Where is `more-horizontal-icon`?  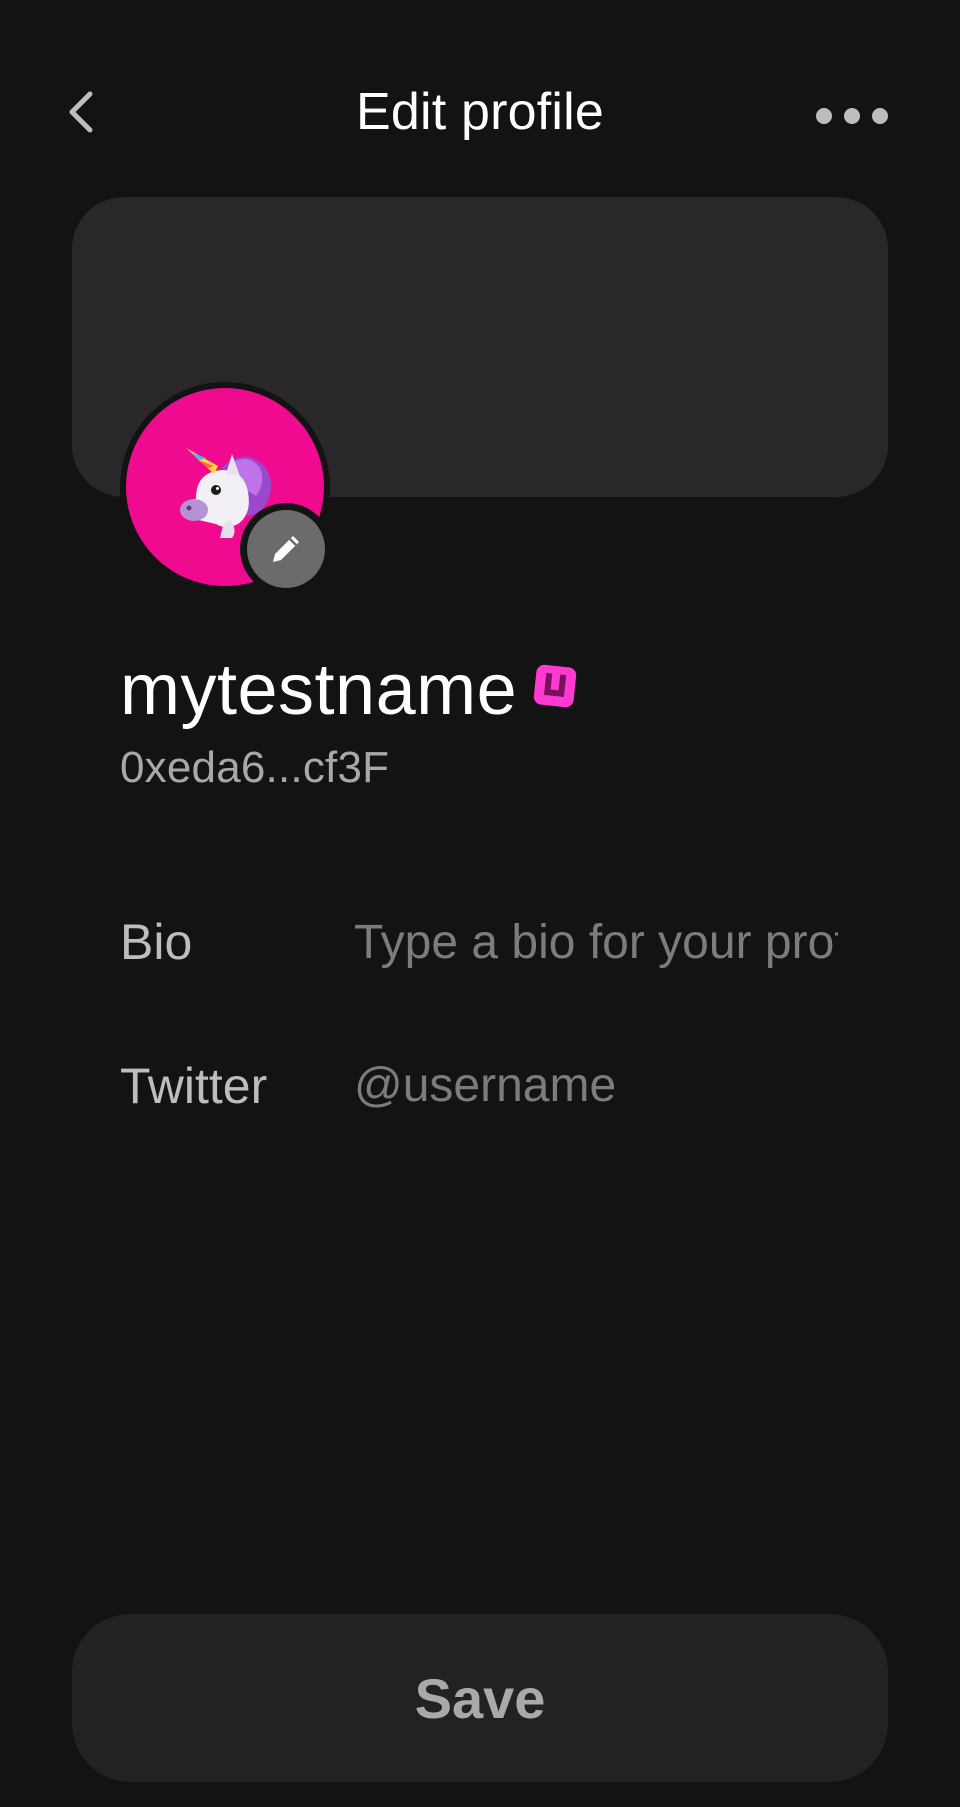 more-horizontal-icon is located at coordinates (852, 116).